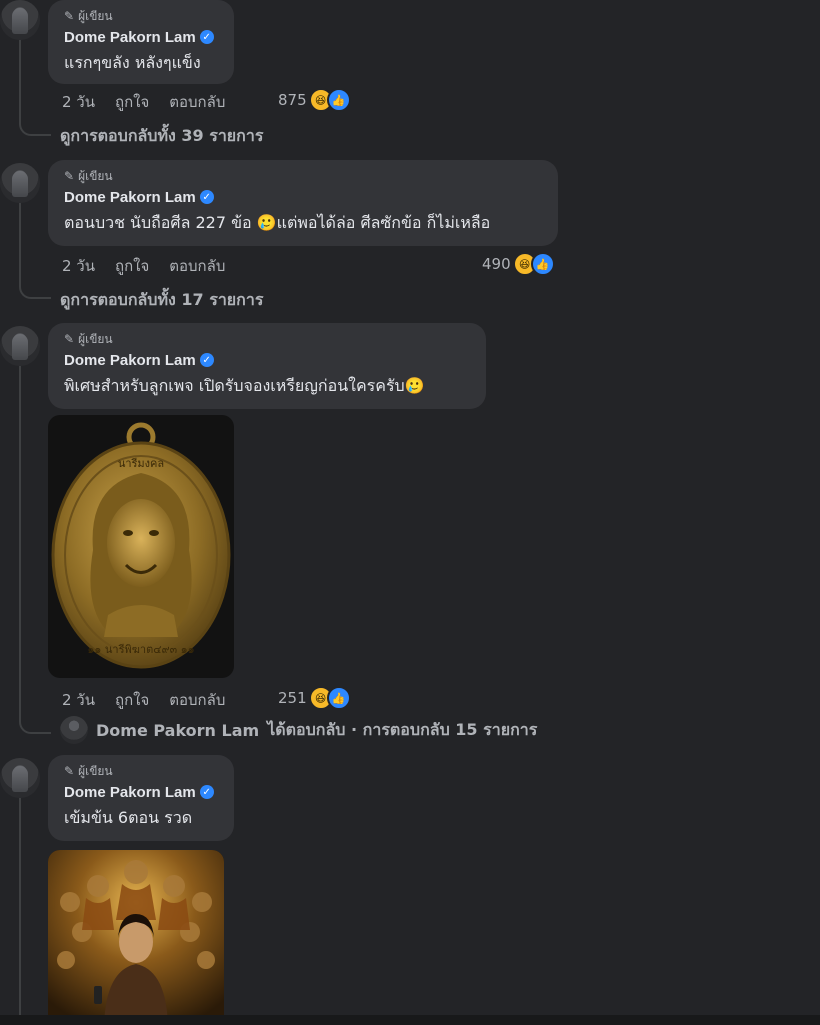 The width and height of the screenshot is (820, 1025). What do you see at coordinates (178, 730) in the screenshot?
I see `reply-author-name: Dome Pakorn Lam` at bounding box center [178, 730].